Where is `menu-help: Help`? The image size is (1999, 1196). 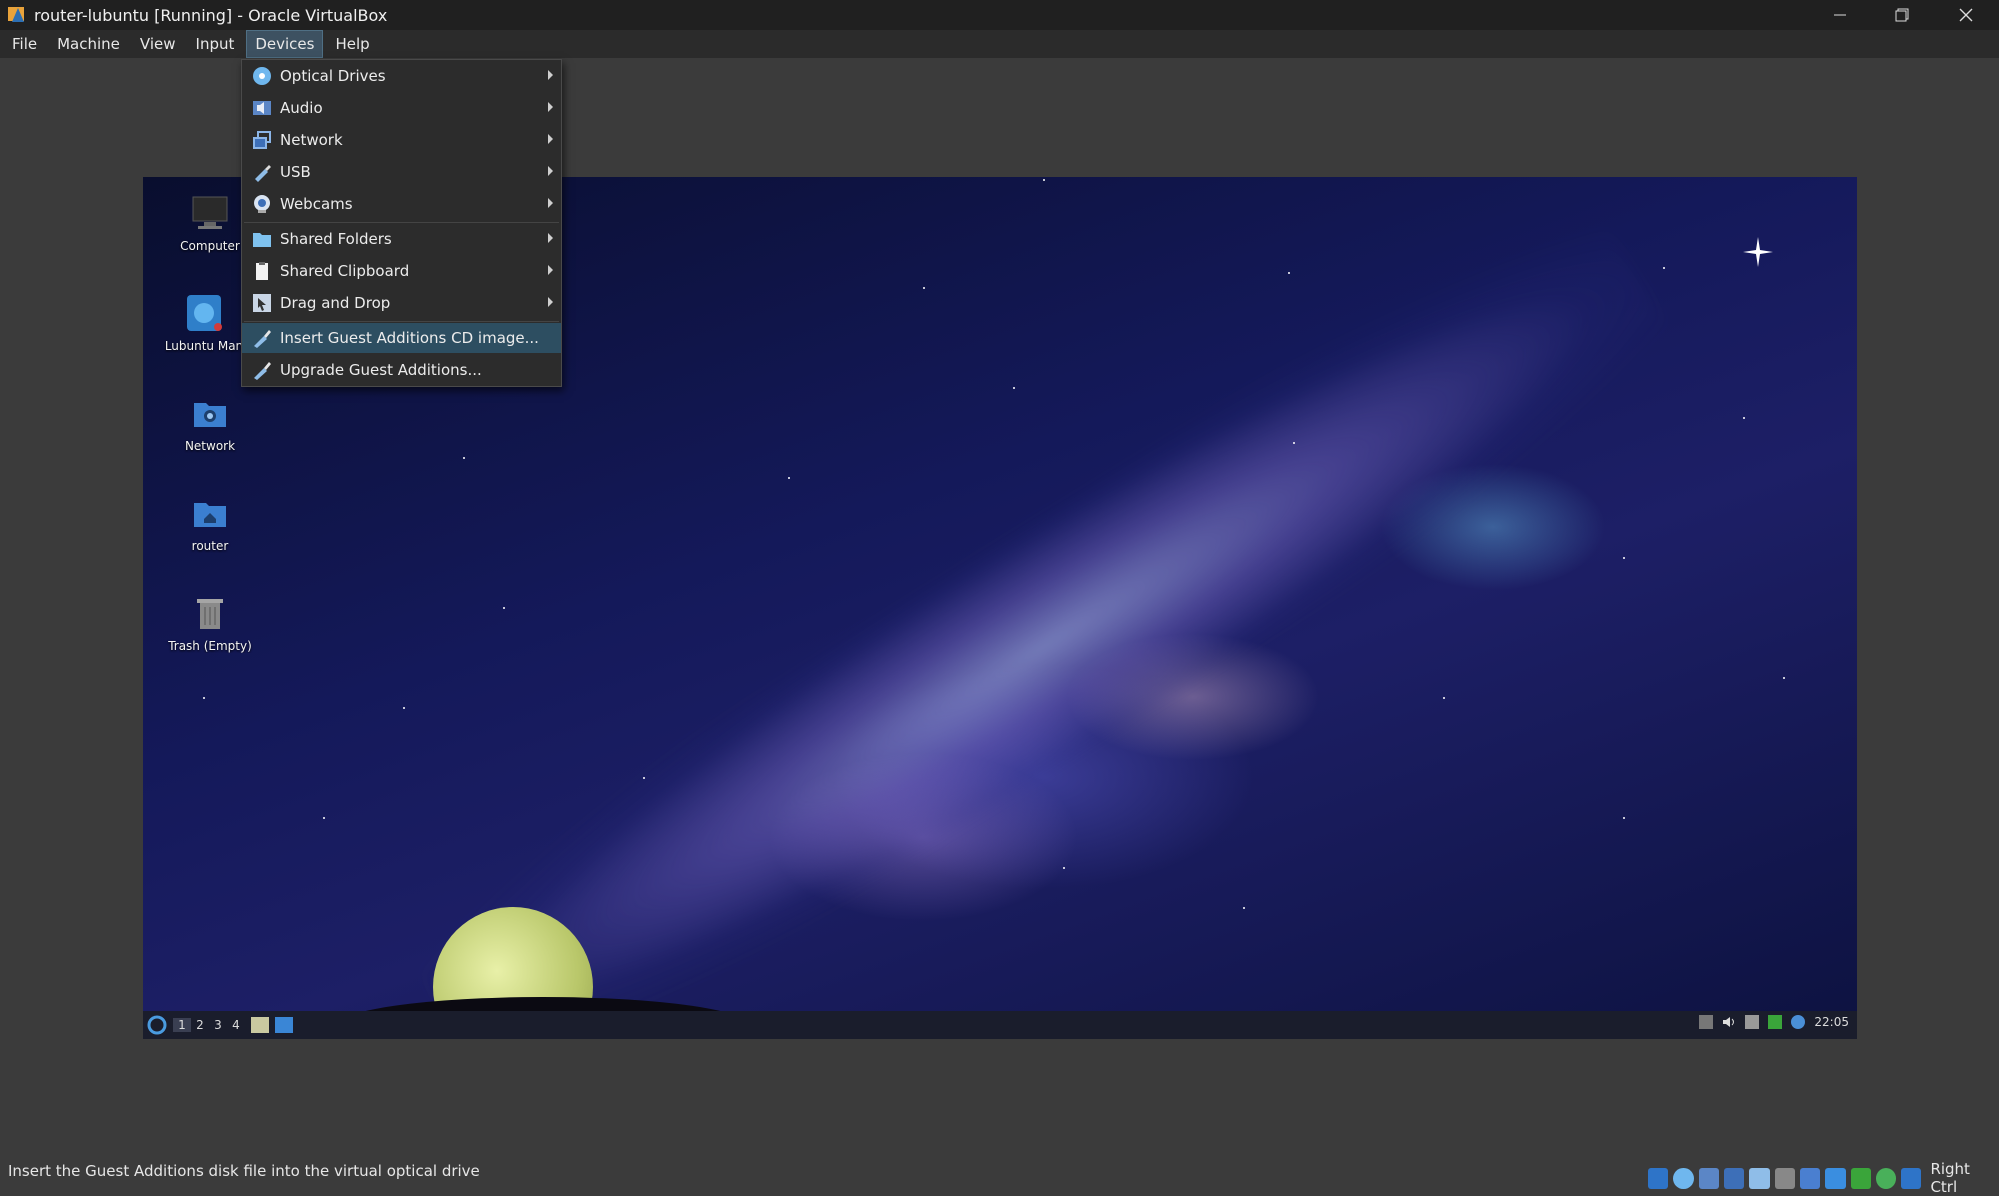
menu-help: Help is located at coordinates (352, 44).